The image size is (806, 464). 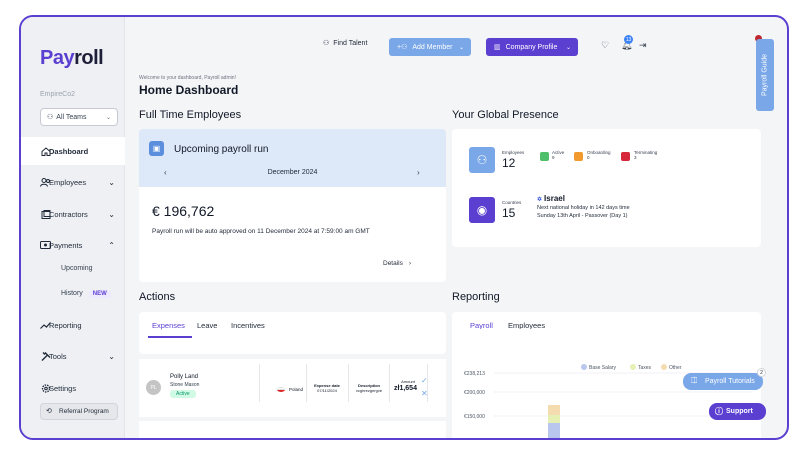 I want to click on employees-count: 12, so click(x=509, y=163).